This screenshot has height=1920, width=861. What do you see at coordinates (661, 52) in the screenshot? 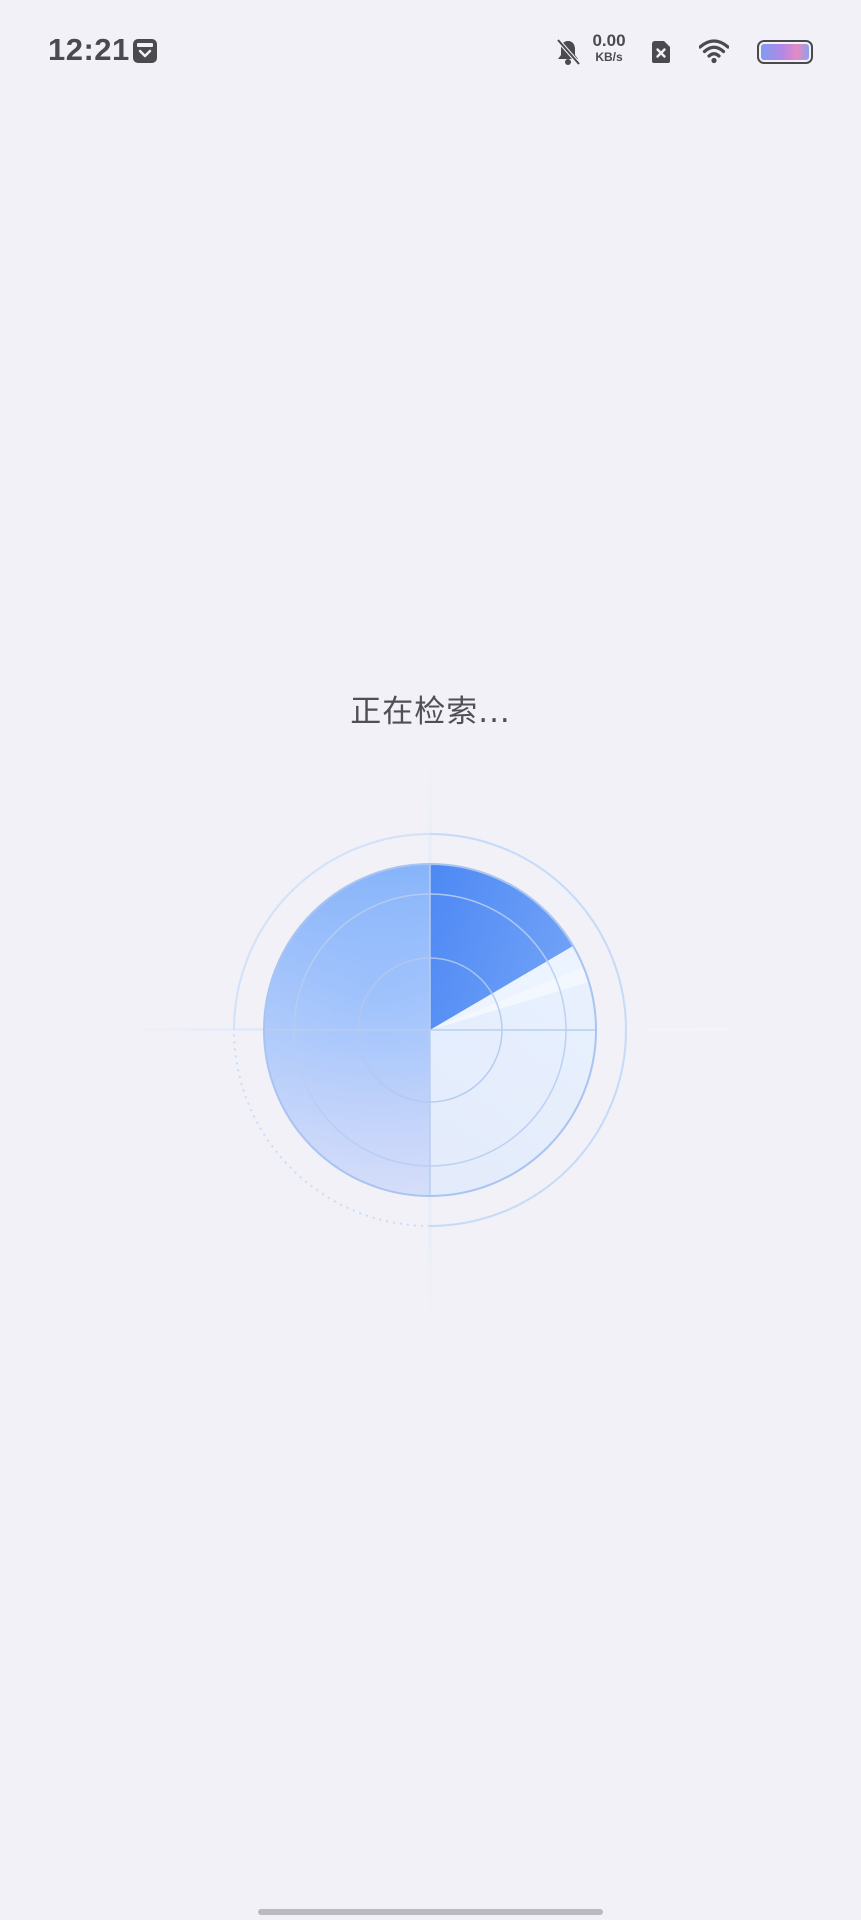
I see `sim-disabled-icon` at bounding box center [661, 52].